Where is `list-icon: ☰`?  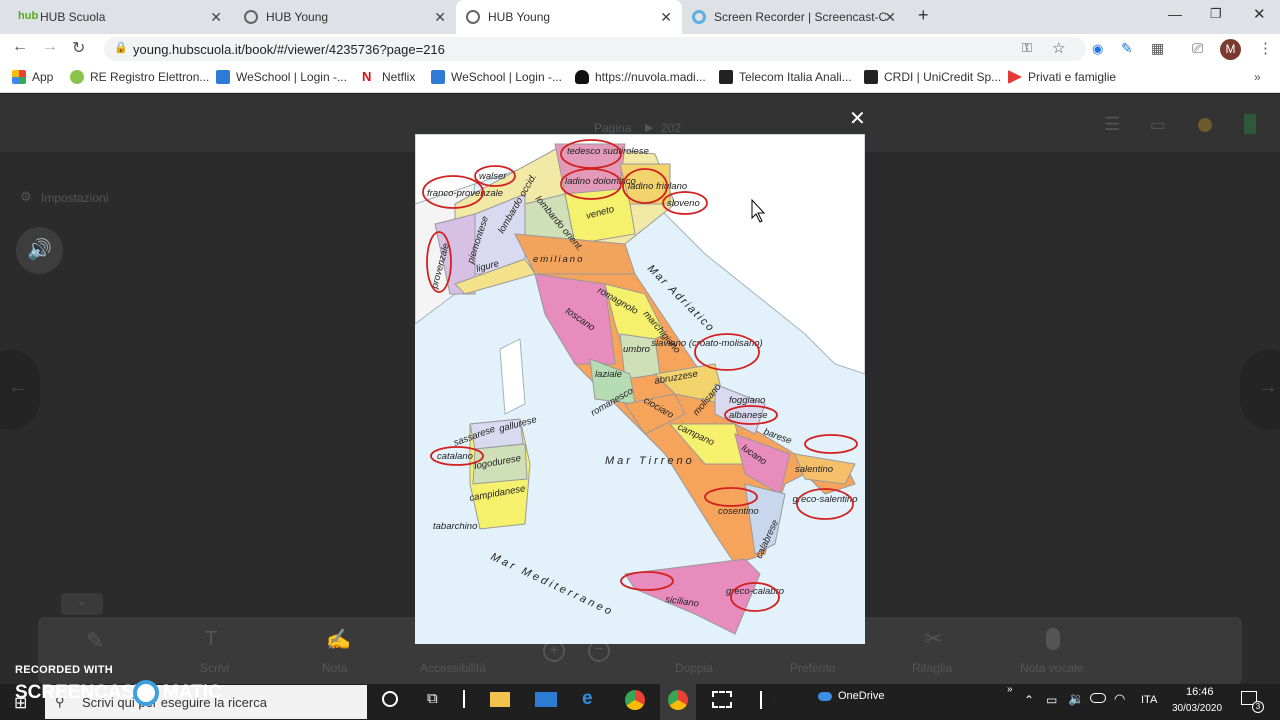 list-icon: ☰ is located at coordinates (1112, 124).